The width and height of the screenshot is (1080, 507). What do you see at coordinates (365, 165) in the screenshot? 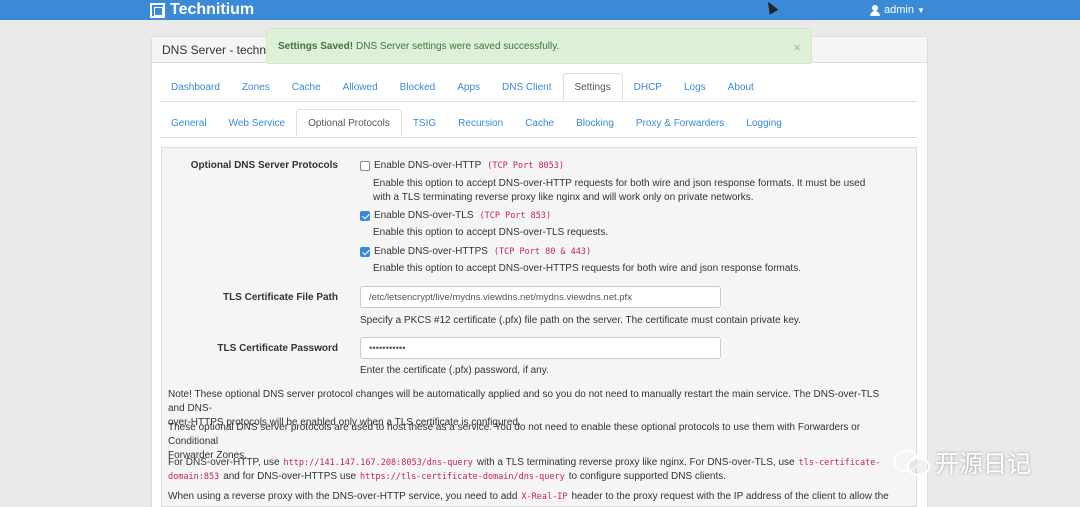
I see `dns-over-http-checkbox` at bounding box center [365, 165].